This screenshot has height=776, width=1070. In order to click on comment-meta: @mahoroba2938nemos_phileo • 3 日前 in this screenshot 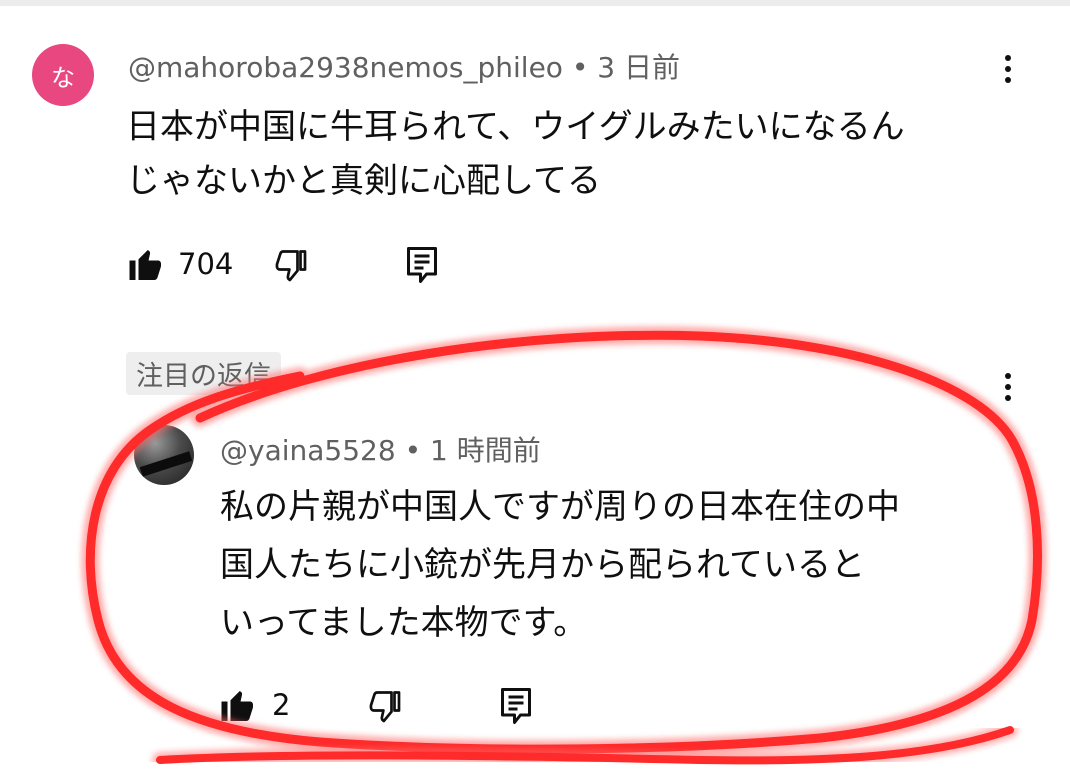, I will do `click(404, 66)`.